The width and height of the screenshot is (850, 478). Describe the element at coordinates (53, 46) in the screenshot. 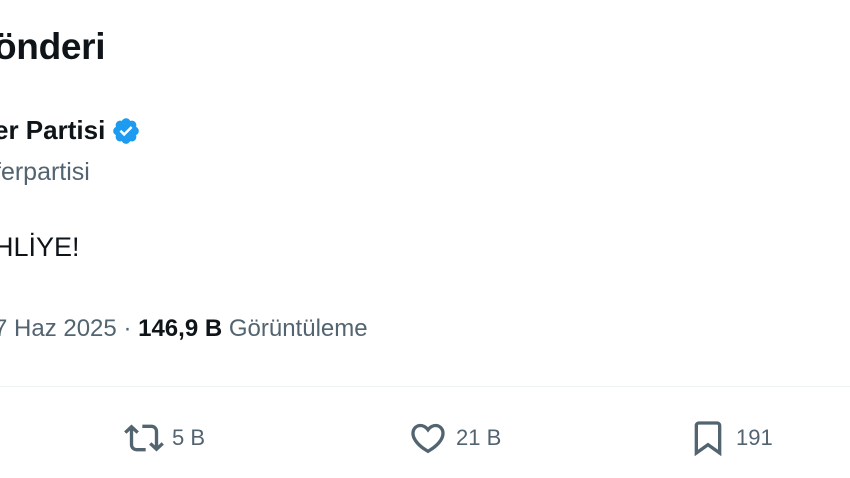

I see `page-title: önderi` at that location.